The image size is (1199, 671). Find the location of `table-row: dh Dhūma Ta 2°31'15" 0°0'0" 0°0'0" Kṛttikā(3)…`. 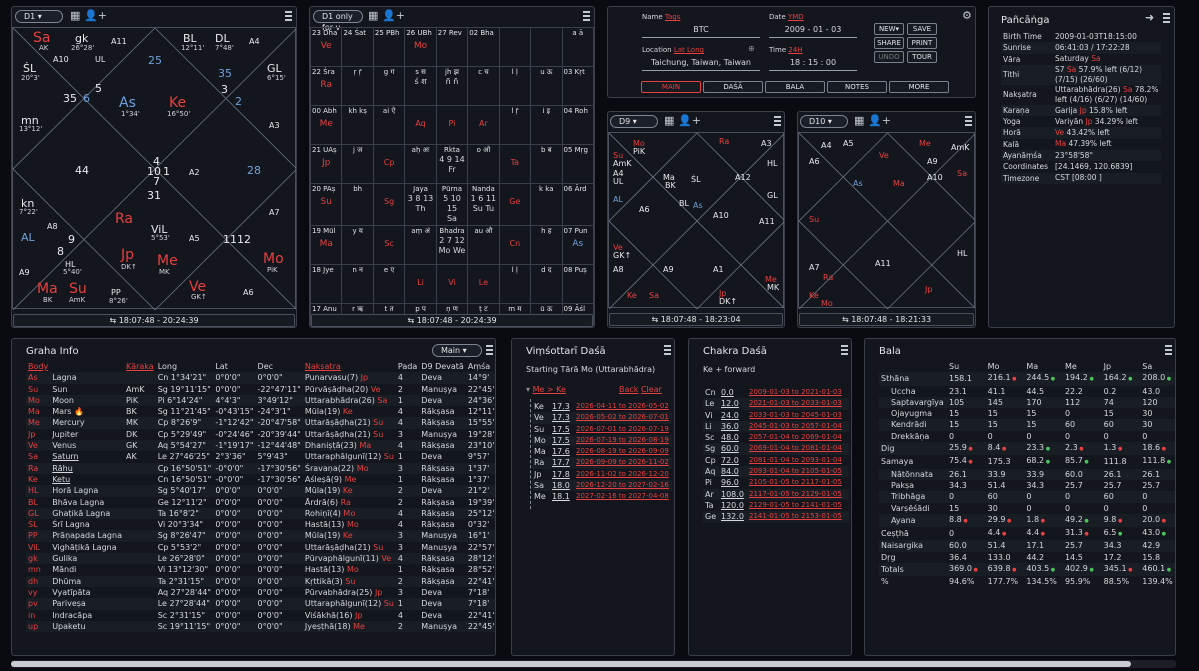

table-row: dh Dhūma Ta 2°31'15" 0°0'0" 0°0'0" Kṛttikā(3)… is located at coordinates (260, 581).